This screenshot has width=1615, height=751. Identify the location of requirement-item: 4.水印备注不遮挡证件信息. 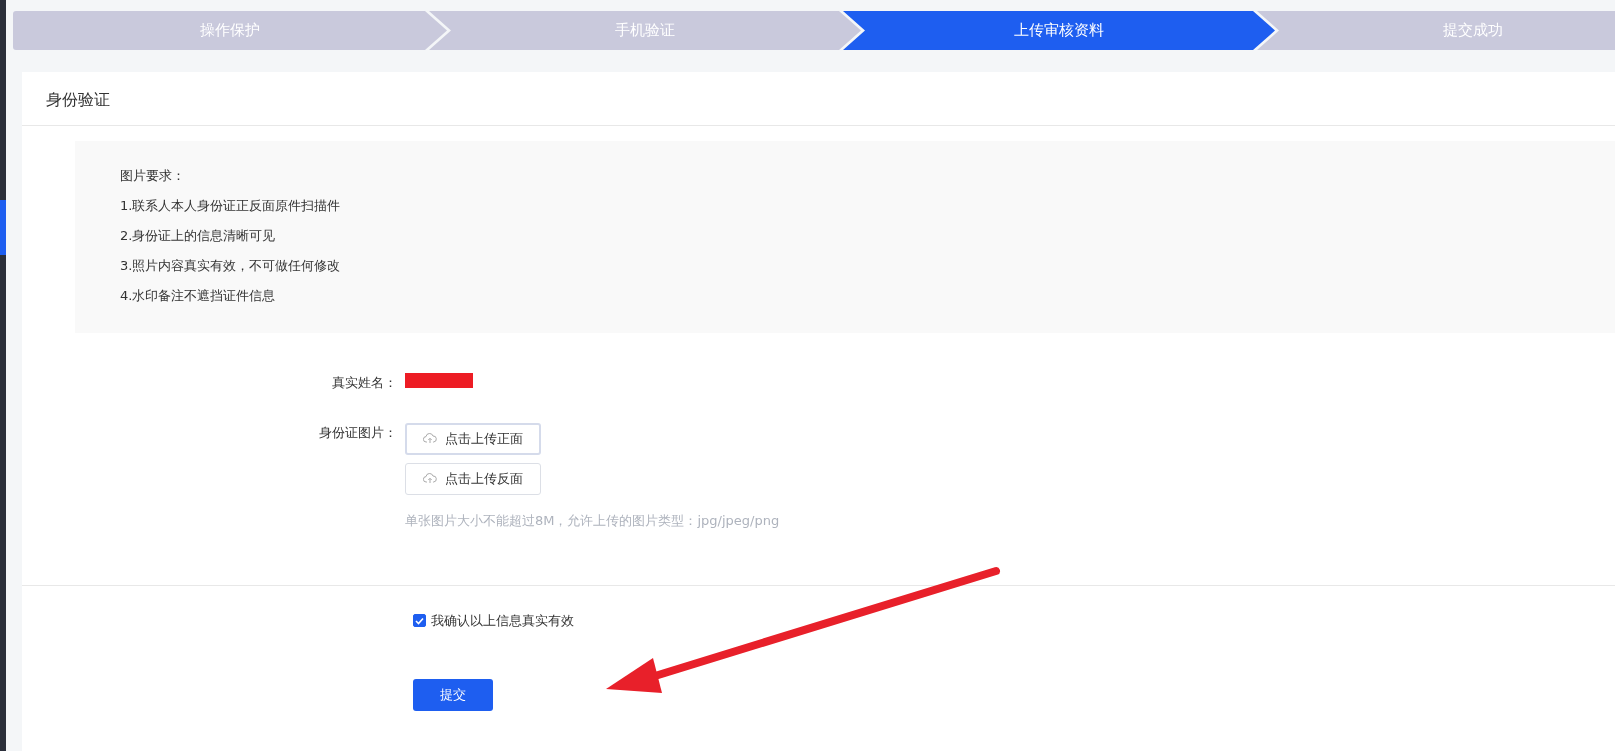
(198, 296).